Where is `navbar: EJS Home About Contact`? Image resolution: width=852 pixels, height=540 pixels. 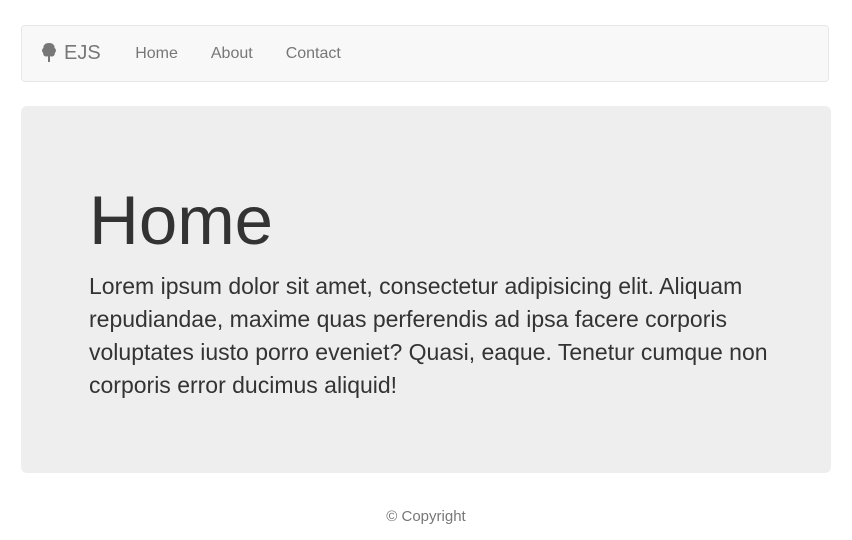
navbar: EJS Home About Contact is located at coordinates (425, 53).